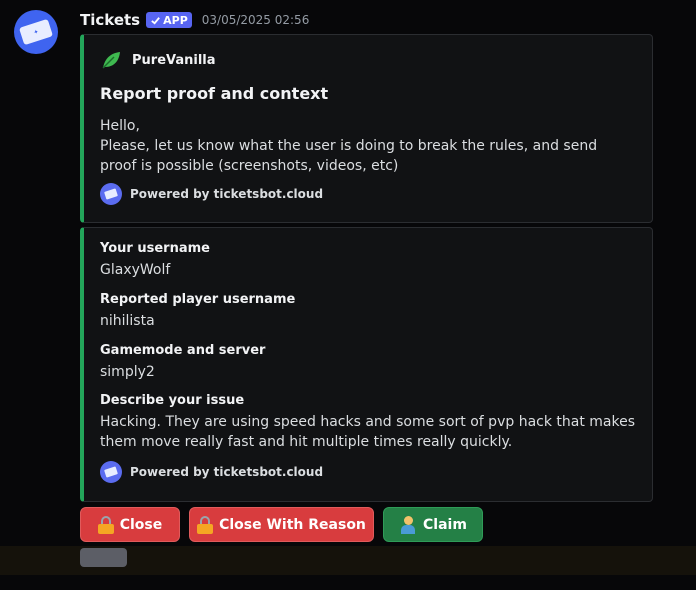 The height and width of the screenshot is (590, 696). What do you see at coordinates (127, 321) in the screenshot?
I see `field-value: nihilista` at bounding box center [127, 321].